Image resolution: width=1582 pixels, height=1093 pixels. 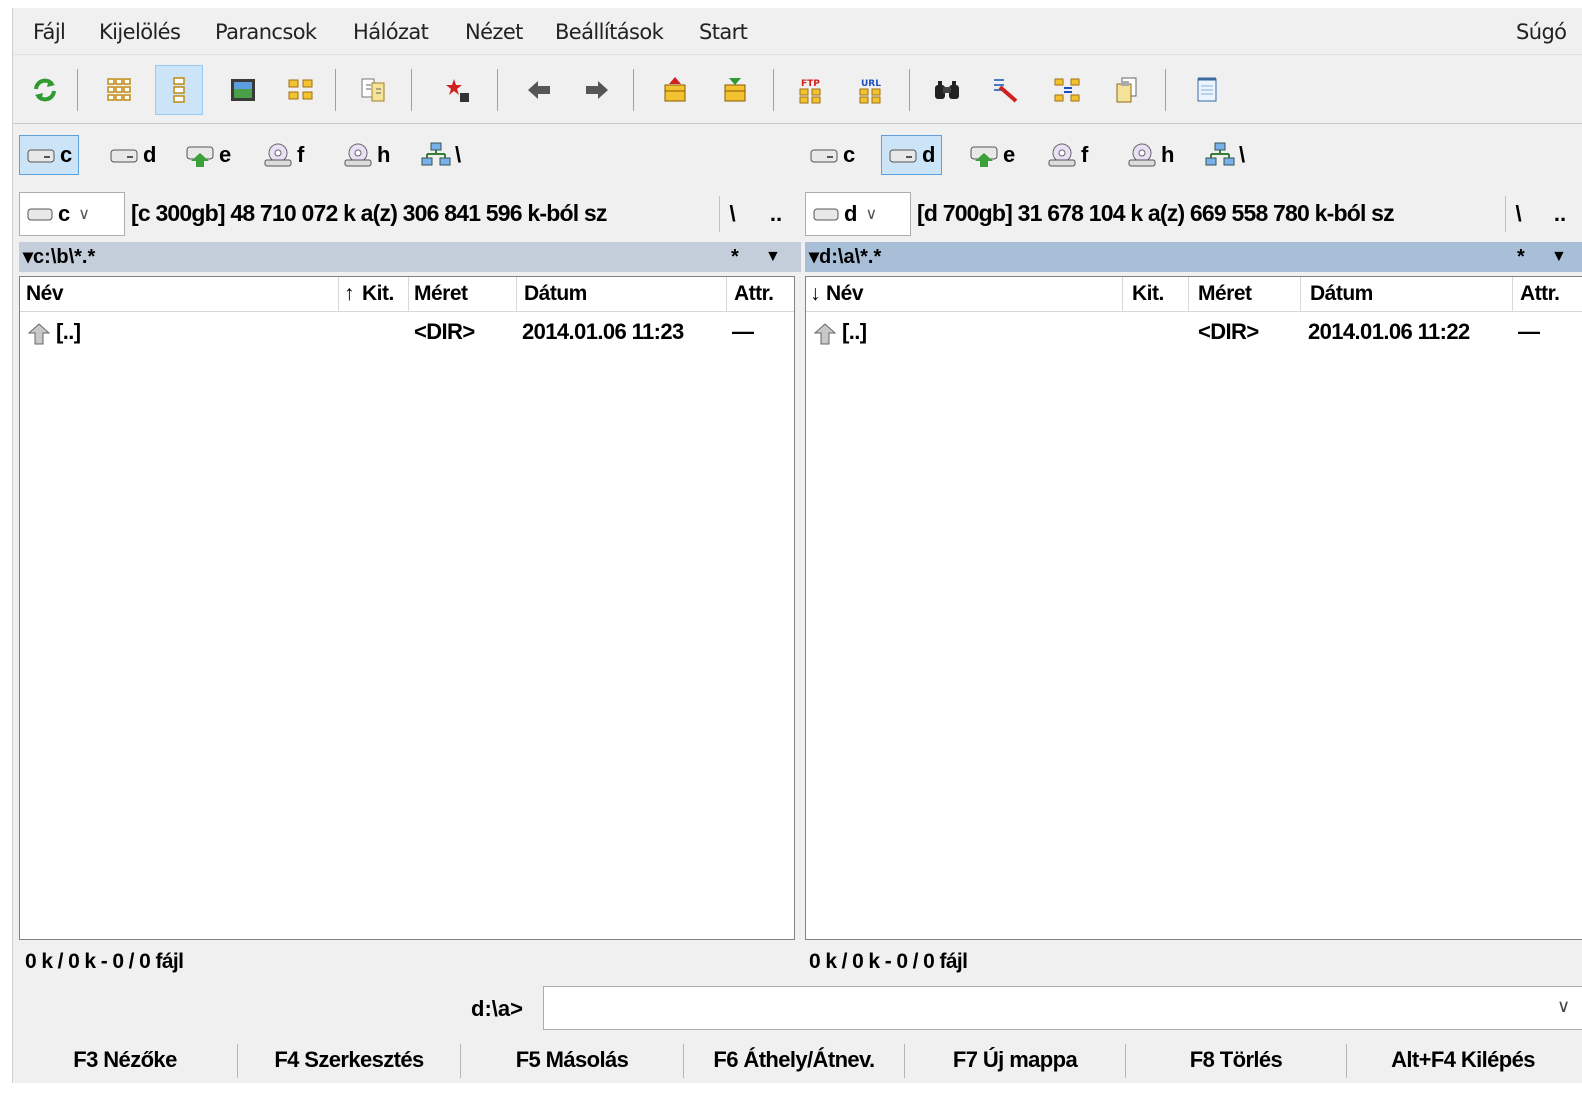 I want to click on right-drive-c-button: c, so click(x=832, y=155).